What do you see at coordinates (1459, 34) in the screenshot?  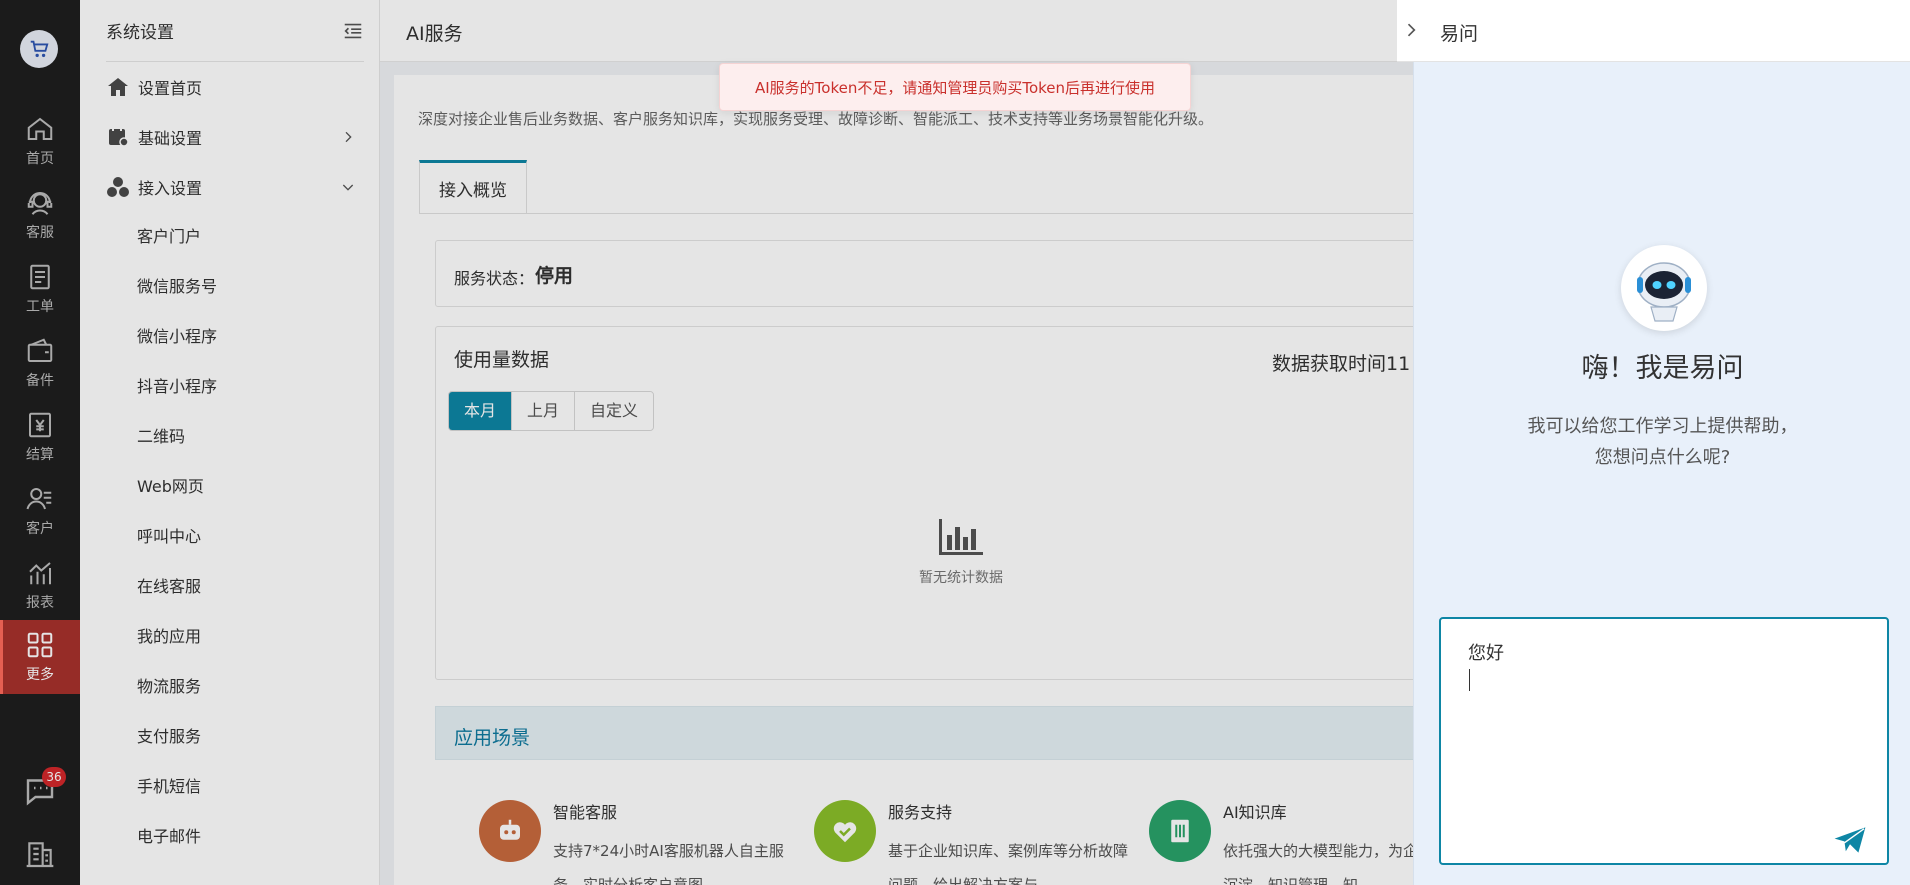 I see `chat-title: 易问` at bounding box center [1459, 34].